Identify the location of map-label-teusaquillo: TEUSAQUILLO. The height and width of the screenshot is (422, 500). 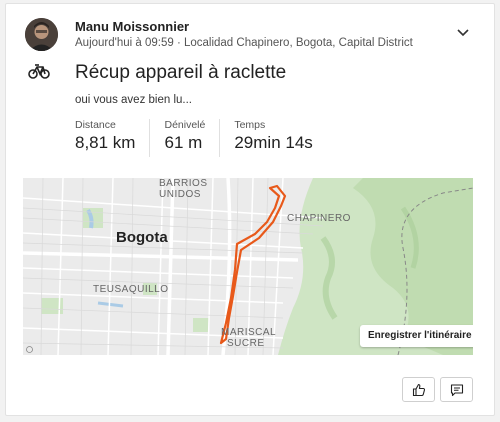
(131, 289).